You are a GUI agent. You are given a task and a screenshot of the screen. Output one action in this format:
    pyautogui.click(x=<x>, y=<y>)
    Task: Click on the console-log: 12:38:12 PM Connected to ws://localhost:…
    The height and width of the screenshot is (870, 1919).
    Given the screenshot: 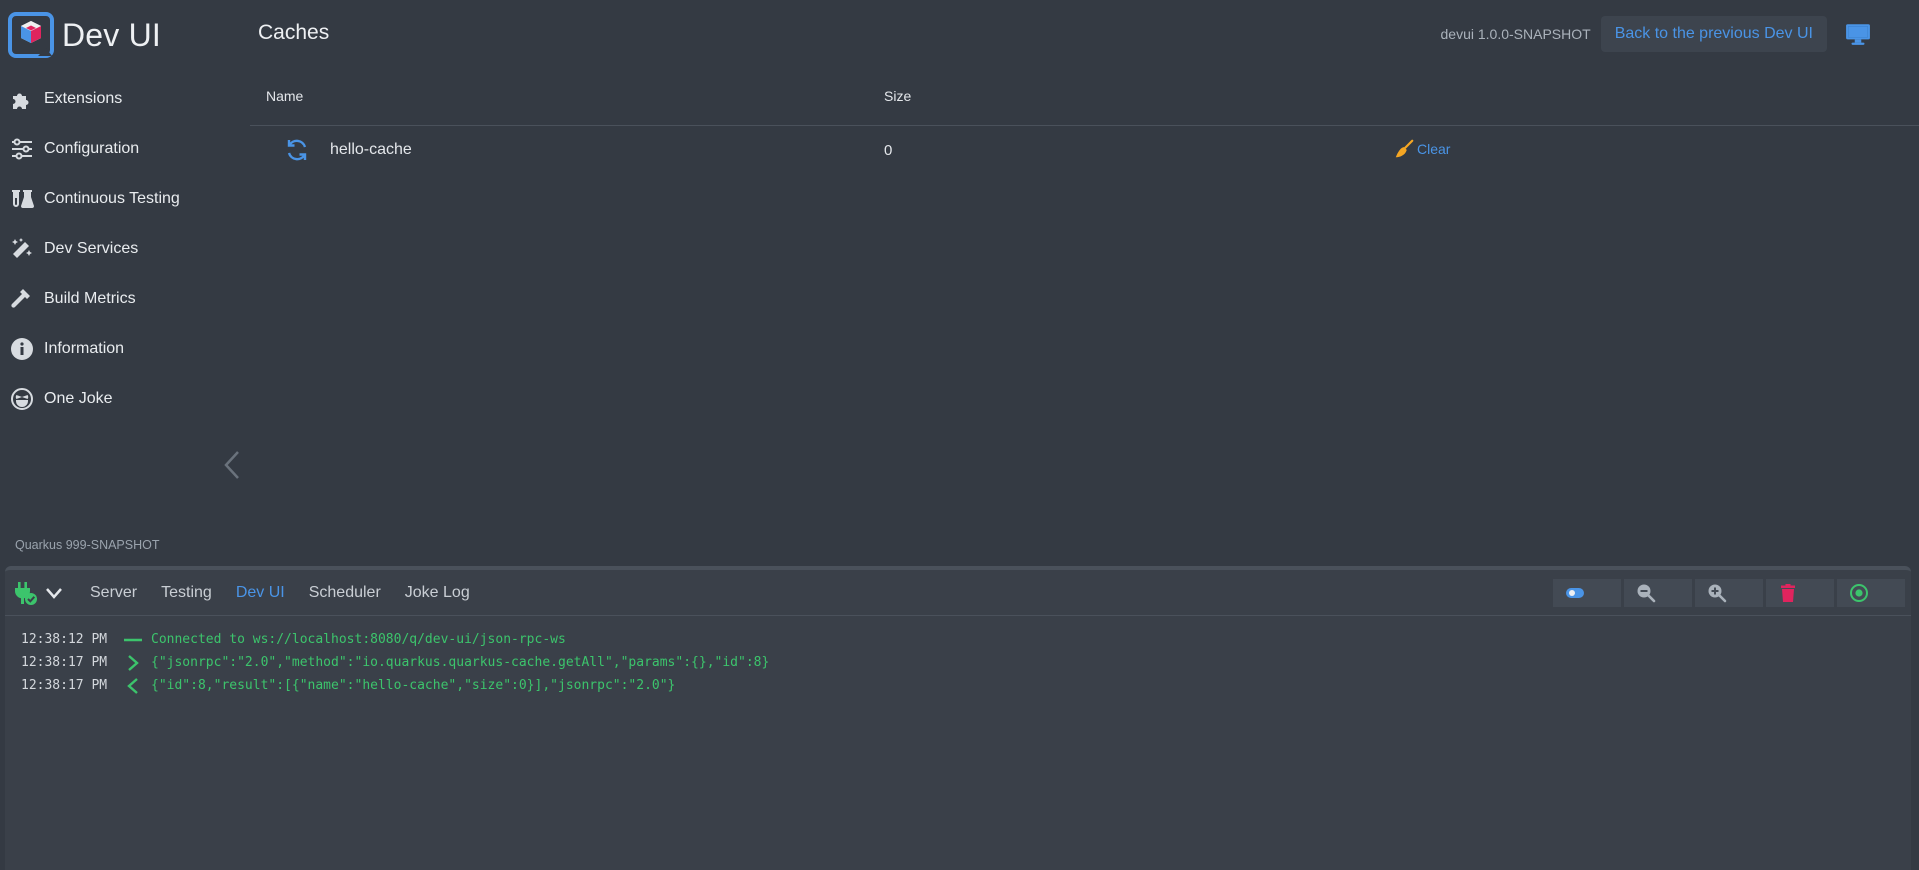 What is the action you would take?
    pyautogui.click(x=958, y=656)
    